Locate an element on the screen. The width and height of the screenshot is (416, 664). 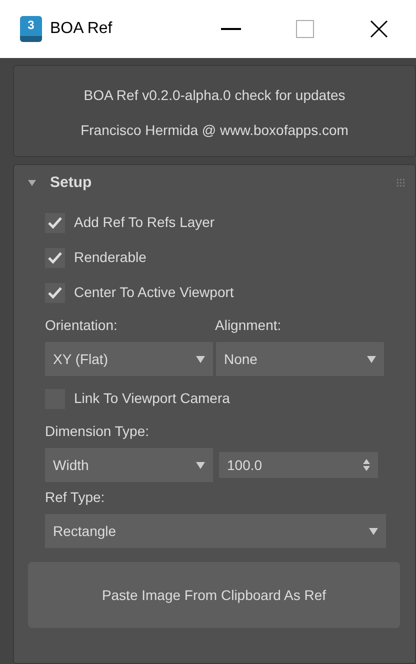
close-icon is located at coordinates (379, 29).